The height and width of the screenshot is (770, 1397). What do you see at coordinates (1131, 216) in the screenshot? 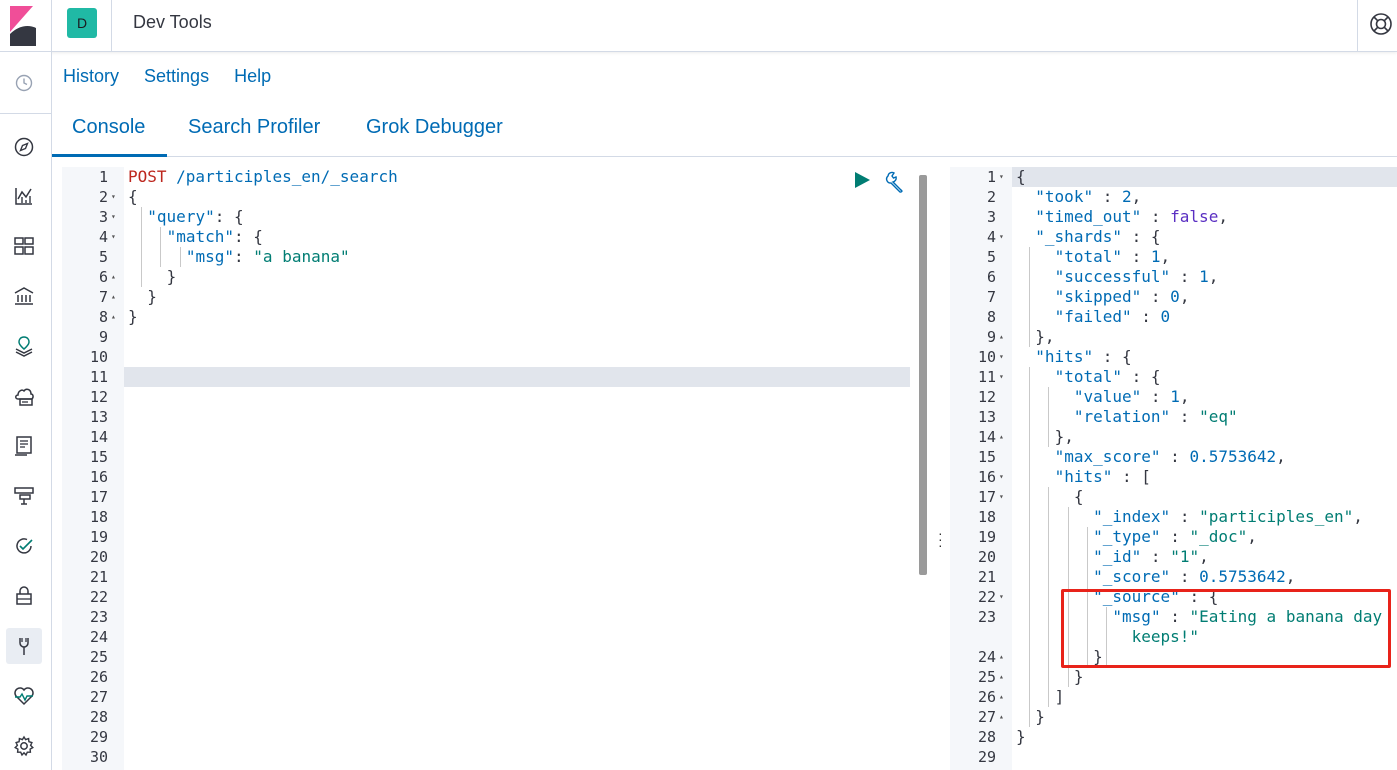
I see `response-code-line: "timed_out" : false,` at bounding box center [1131, 216].